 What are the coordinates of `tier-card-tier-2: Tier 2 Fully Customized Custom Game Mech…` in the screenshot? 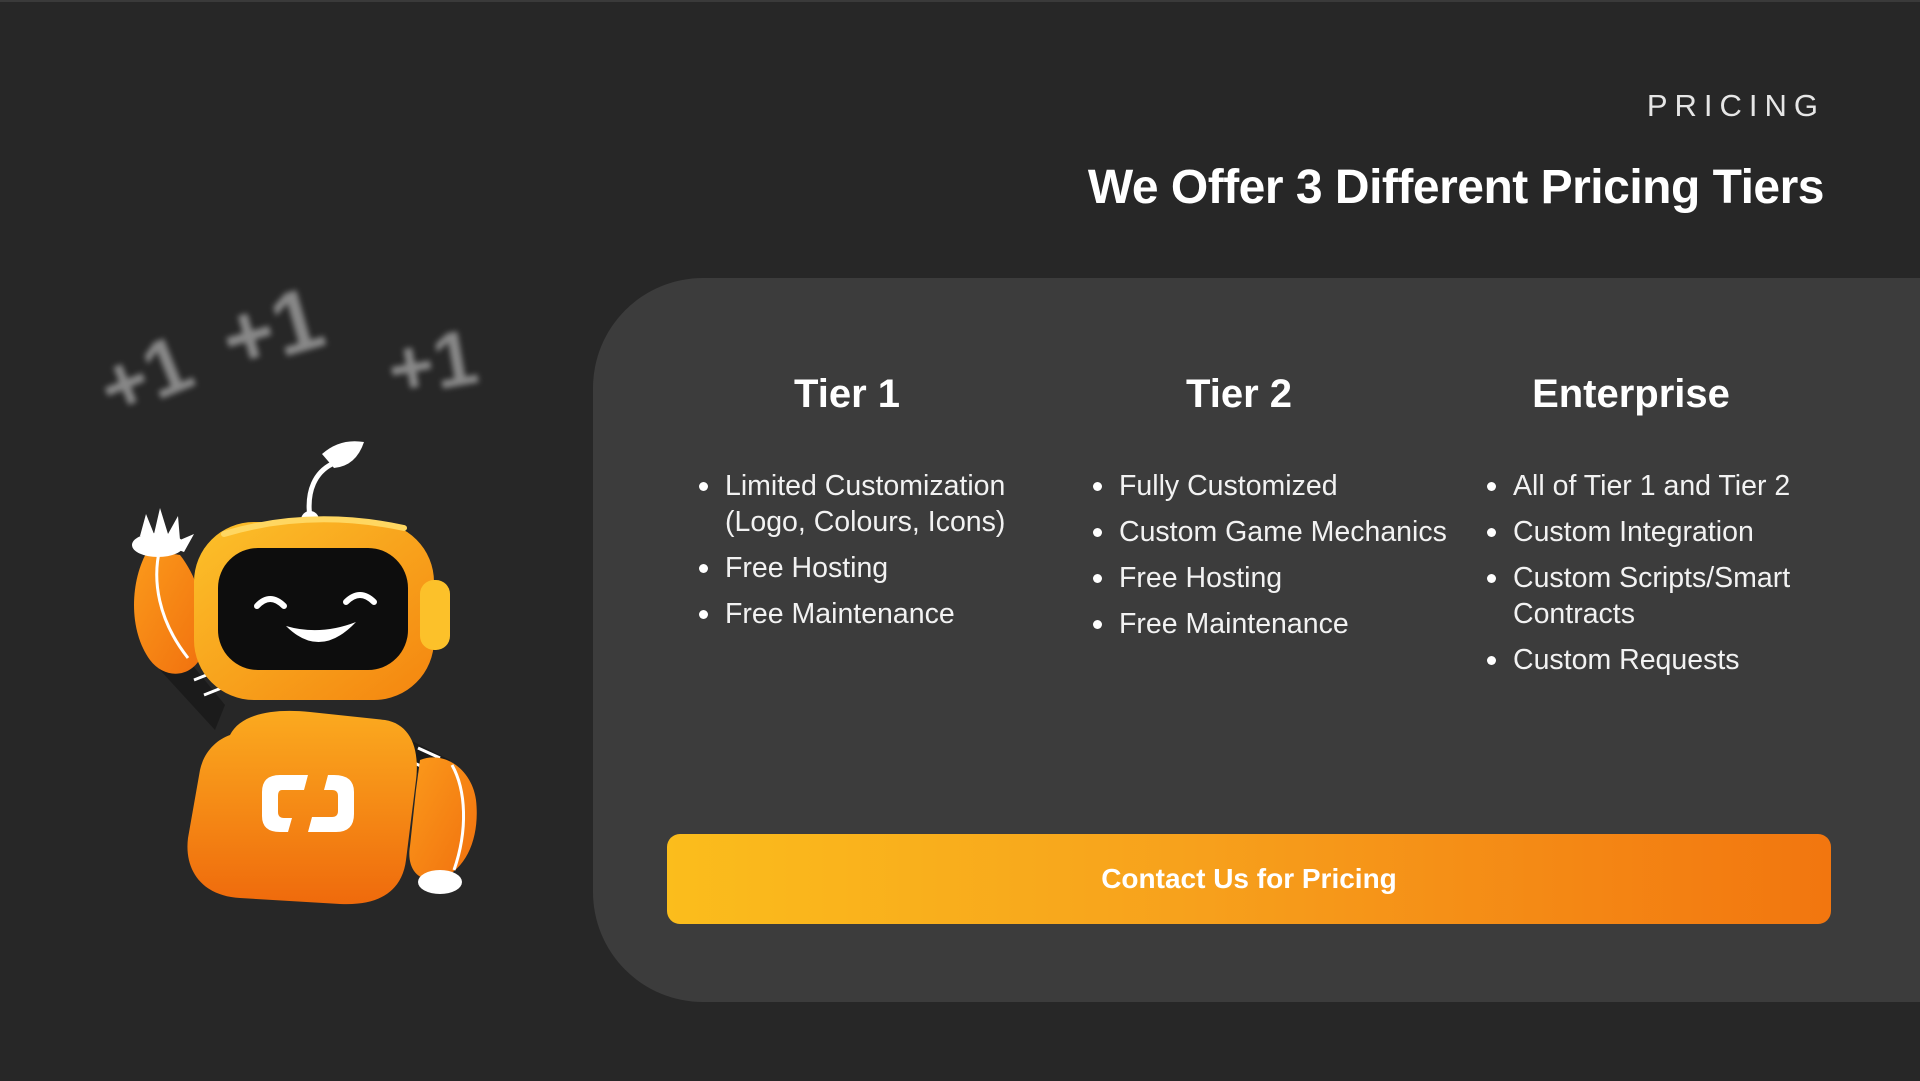 It's located at (1271, 511).